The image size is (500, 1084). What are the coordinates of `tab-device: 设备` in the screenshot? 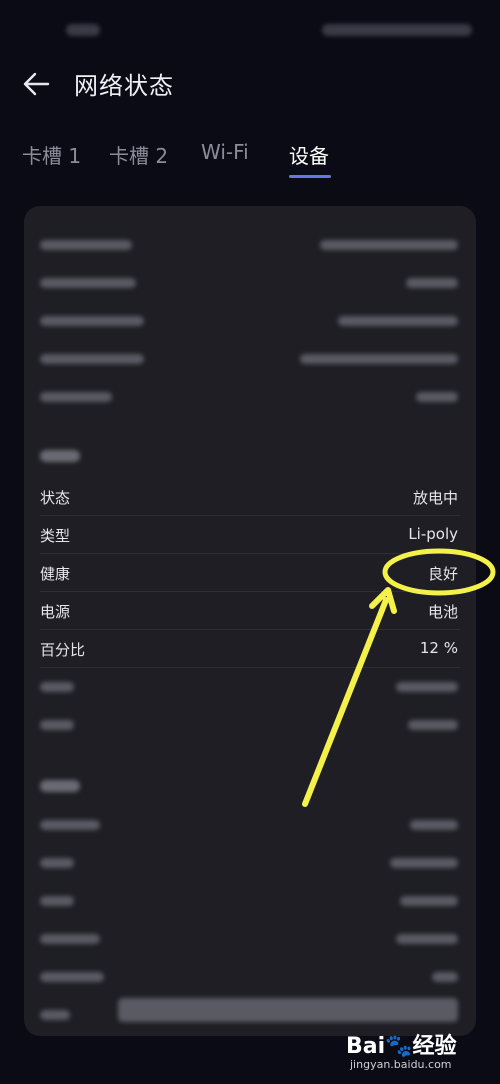 It's located at (309, 154).